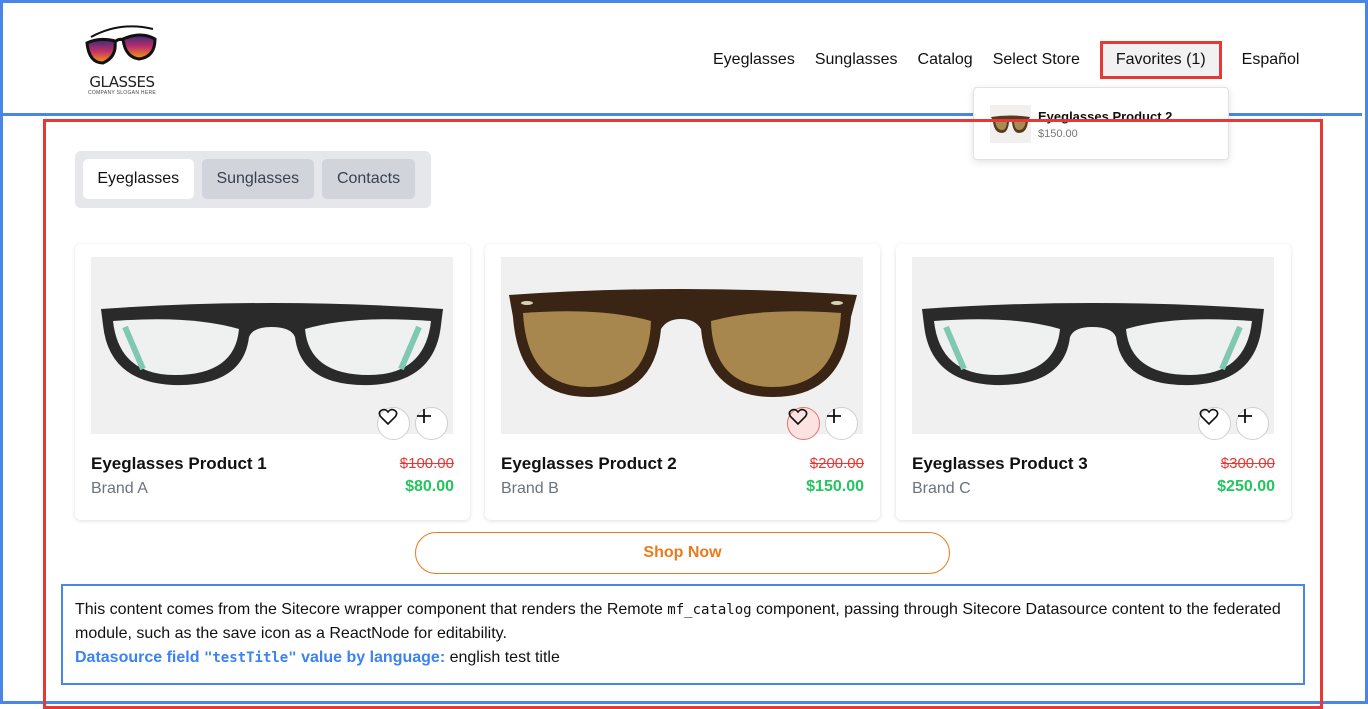  What do you see at coordinates (119, 488) in the screenshot?
I see `product-brand: Brand A` at bounding box center [119, 488].